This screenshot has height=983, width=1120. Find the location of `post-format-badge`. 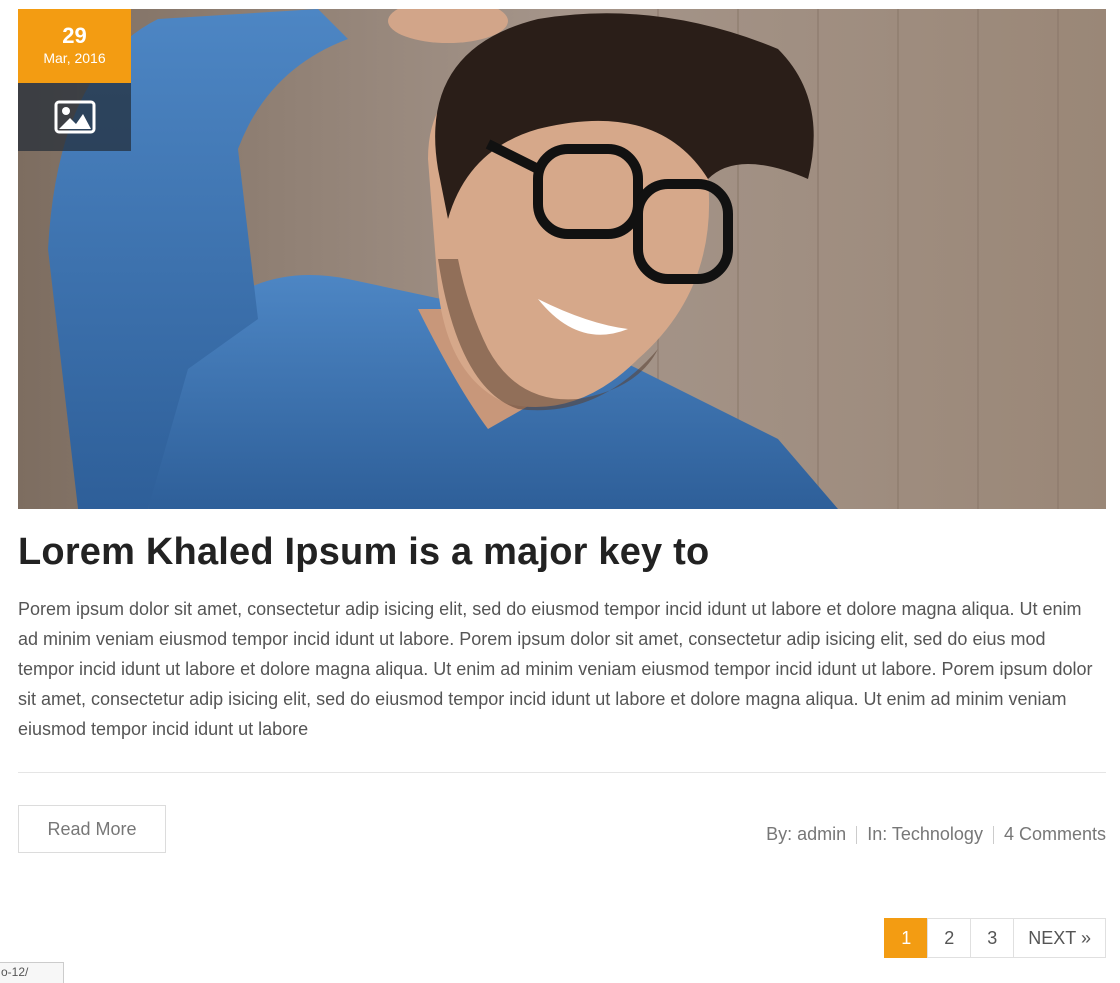

post-format-badge is located at coordinates (74, 117).